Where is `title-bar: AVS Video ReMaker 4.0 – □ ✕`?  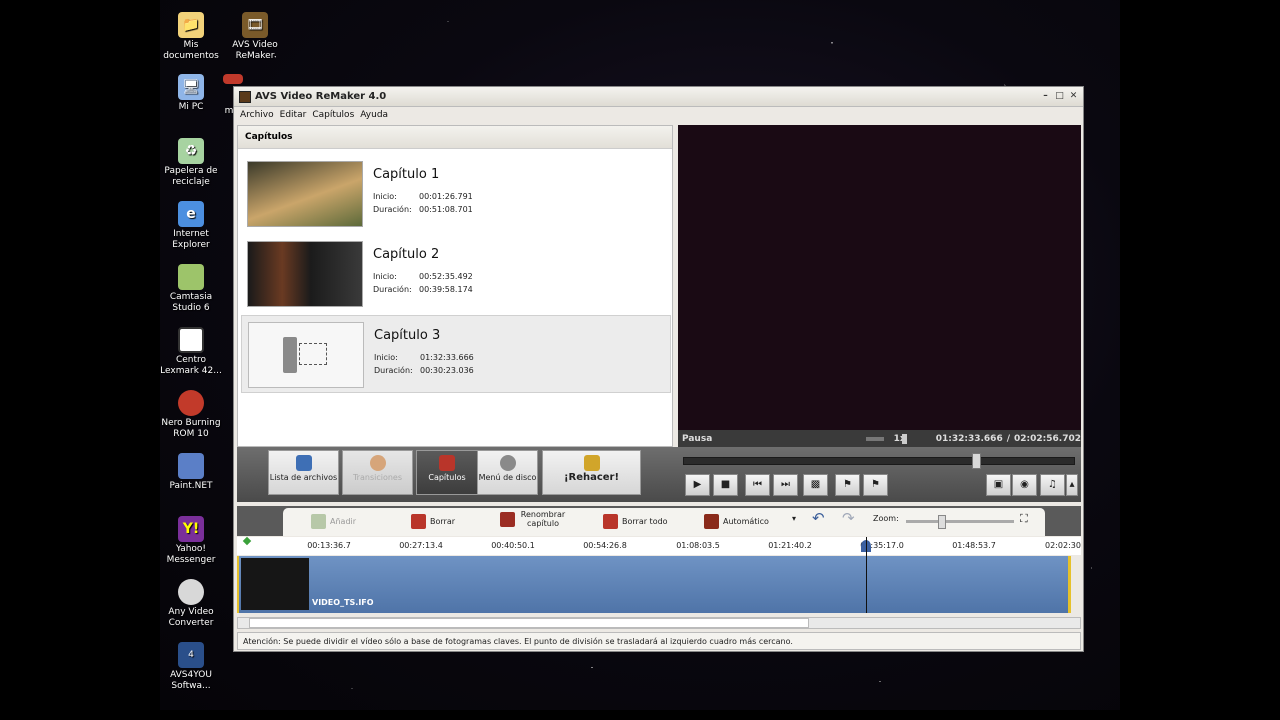 title-bar: AVS Video ReMaker 4.0 – □ ✕ is located at coordinates (658, 97).